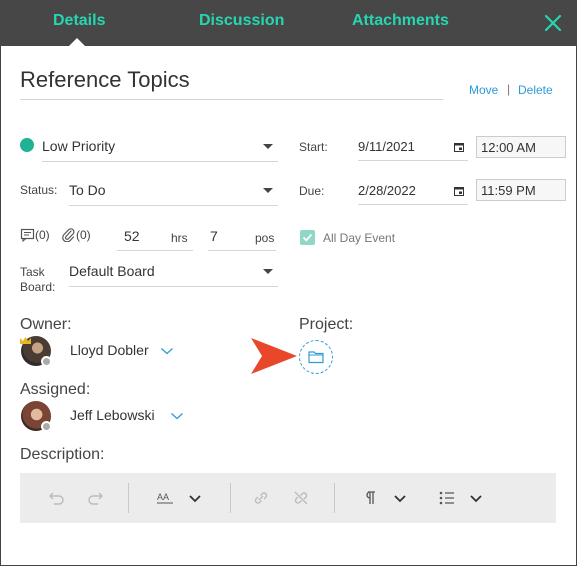  What do you see at coordinates (288, 23) in the screenshot?
I see `header-bar: Details Discussion Attachments` at bounding box center [288, 23].